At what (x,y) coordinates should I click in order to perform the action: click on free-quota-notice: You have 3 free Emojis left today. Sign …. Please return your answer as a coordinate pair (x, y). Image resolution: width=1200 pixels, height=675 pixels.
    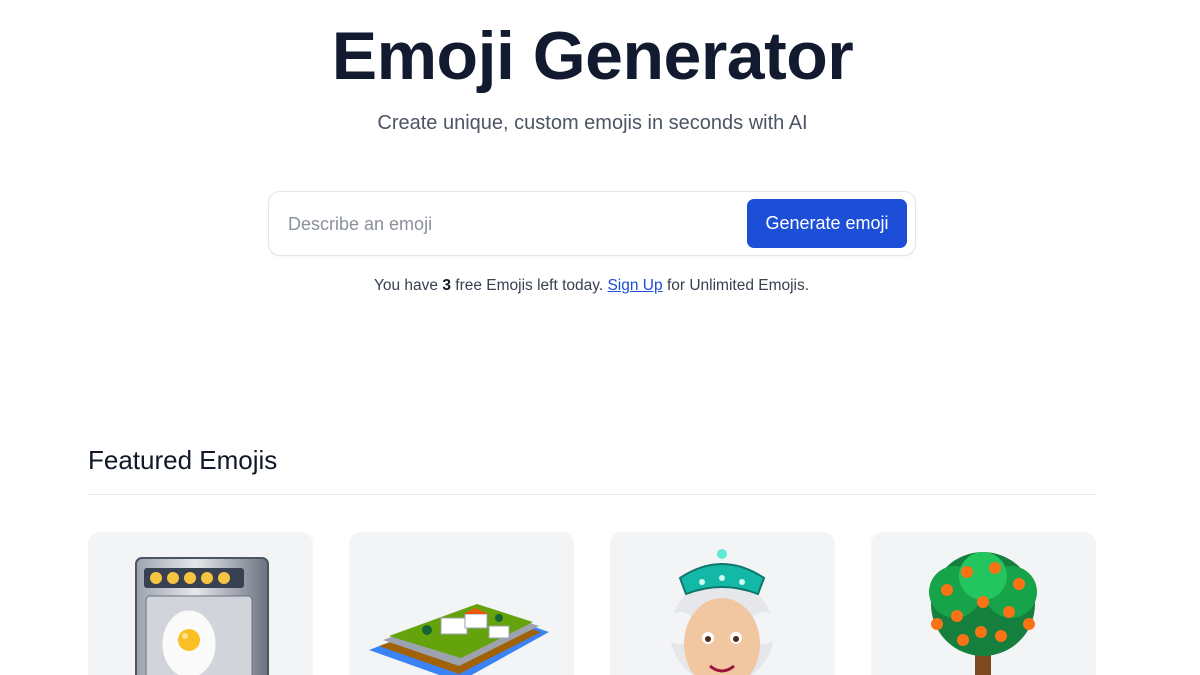
    Looking at the image, I should click on (591, 286).